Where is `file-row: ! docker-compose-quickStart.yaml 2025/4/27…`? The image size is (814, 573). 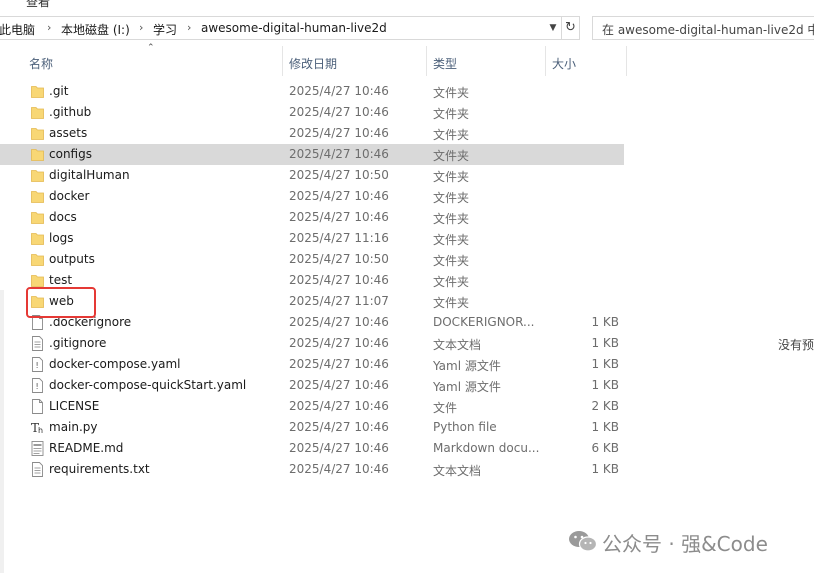 file-row: ! docker-compose-quickStart.yaml 2025/4/27… is located at coordinates (312, 385).